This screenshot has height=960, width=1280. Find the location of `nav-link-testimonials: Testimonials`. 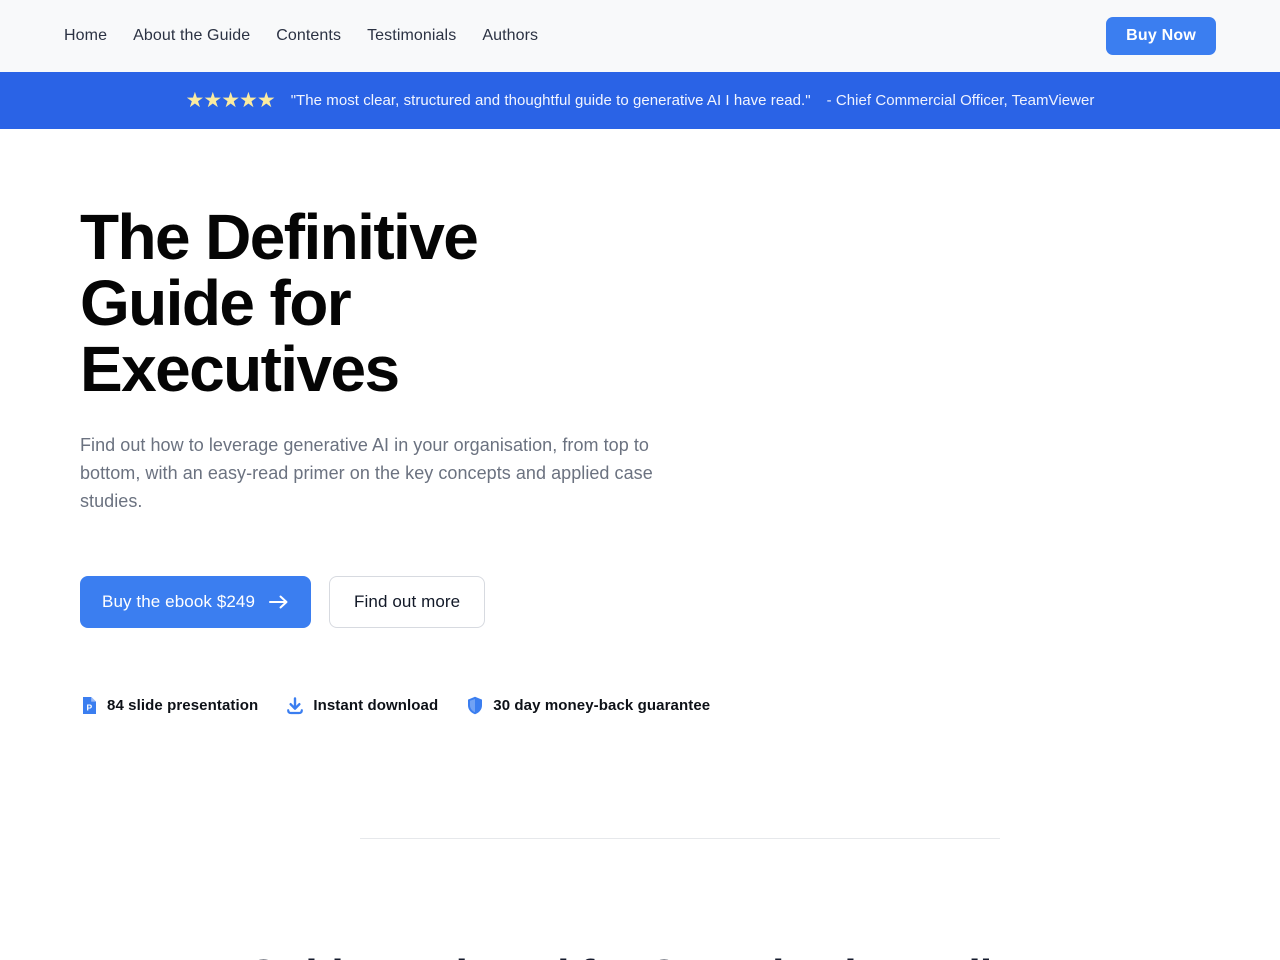

nav-link-testimonials: Testimonials is located at coordinates (411, 36).